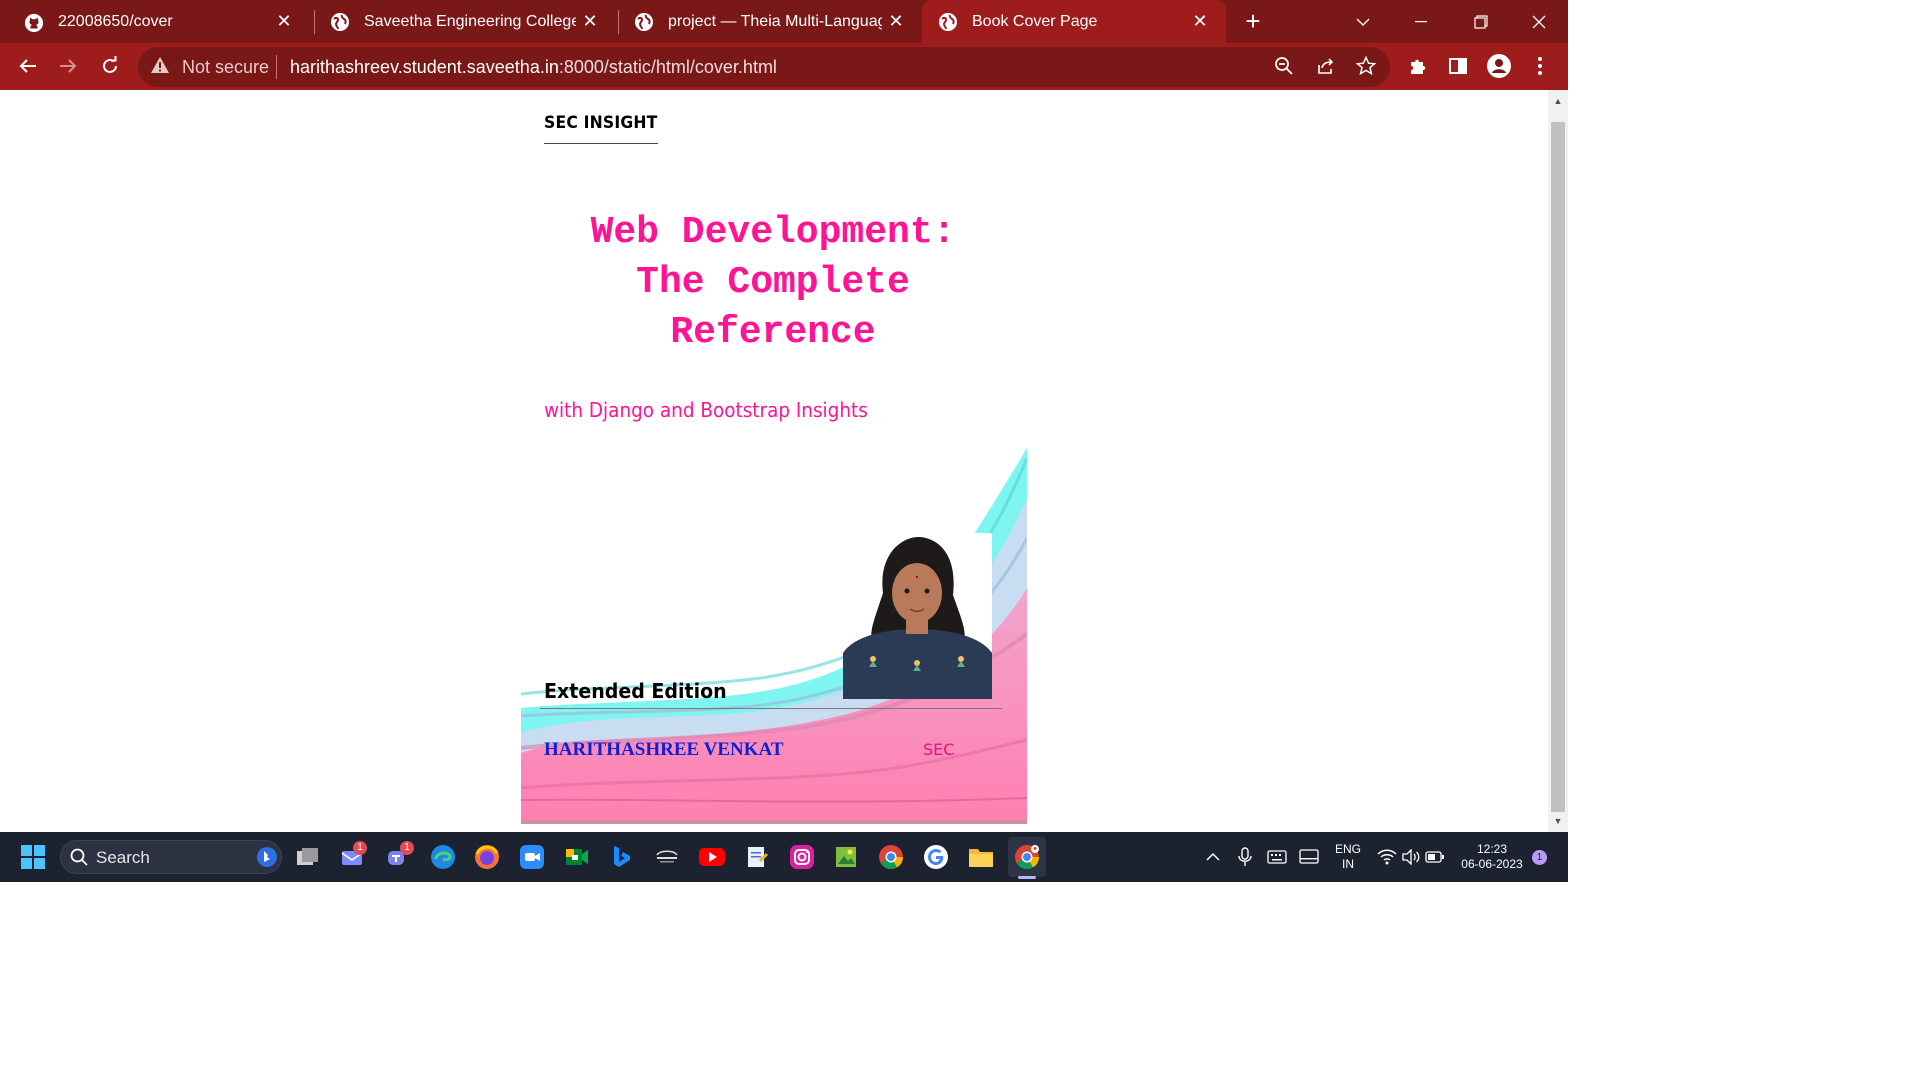 The image size is (1920, 1080). Describe the element at coordinates (123, 857) in the screenshot. I see `search-label: Search` at that location.